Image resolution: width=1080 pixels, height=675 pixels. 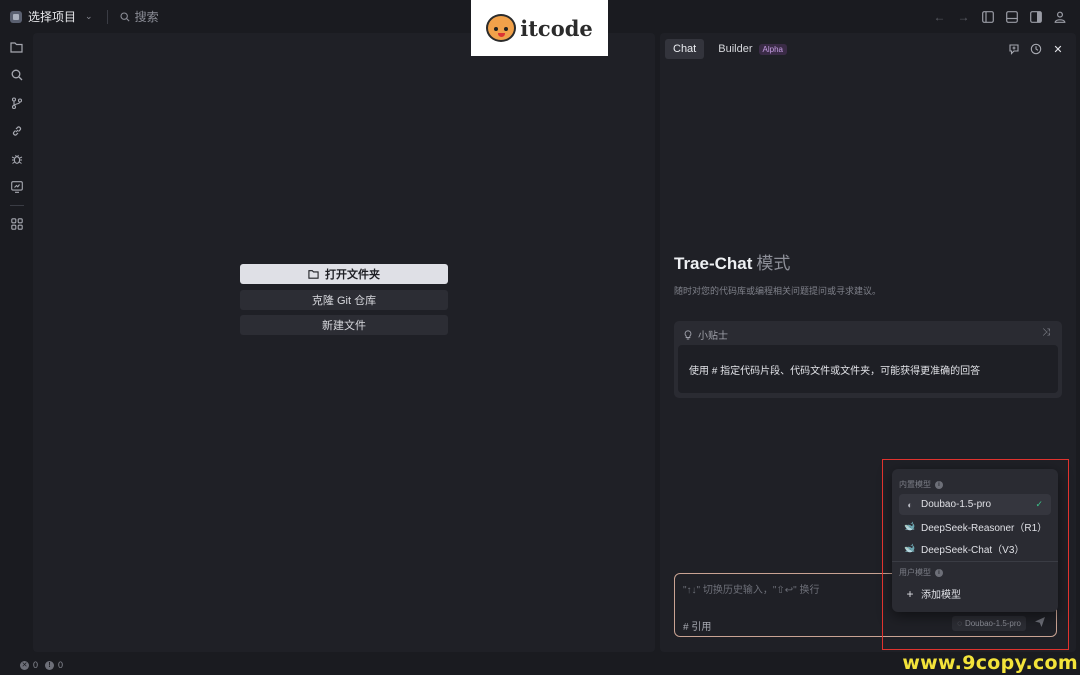 I want to click on arrow-back-icon: ←, so click(x=939, y=17).